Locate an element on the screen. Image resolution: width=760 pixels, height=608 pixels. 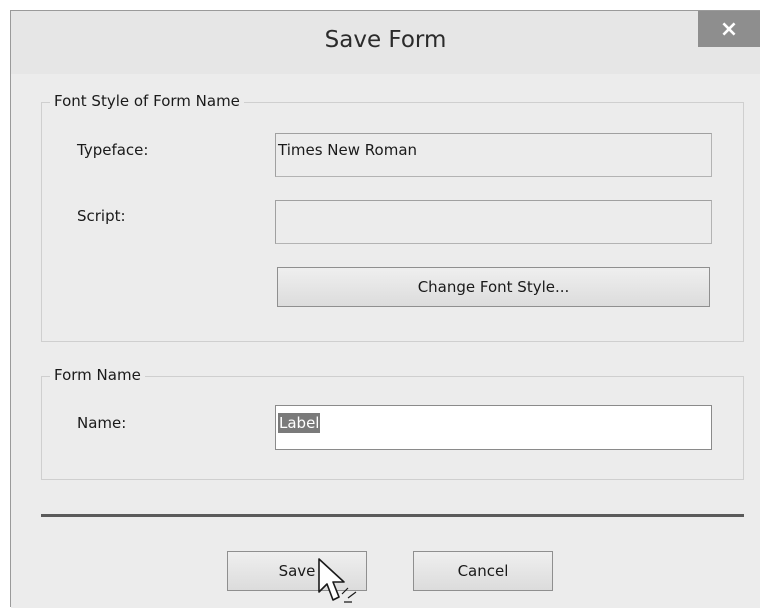
cancel-button: Cancel is located at coordinates (483, 571).